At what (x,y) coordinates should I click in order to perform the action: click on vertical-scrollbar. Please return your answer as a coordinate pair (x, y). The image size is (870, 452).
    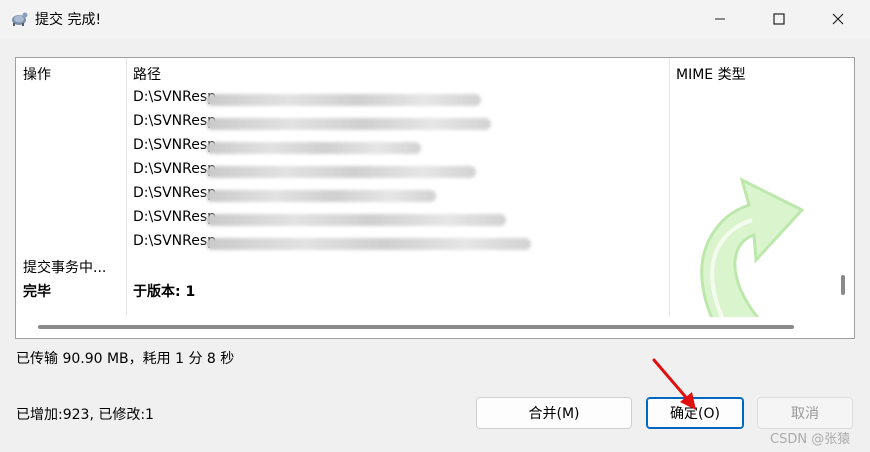
    Looking at the image, I should click on (843, 285).